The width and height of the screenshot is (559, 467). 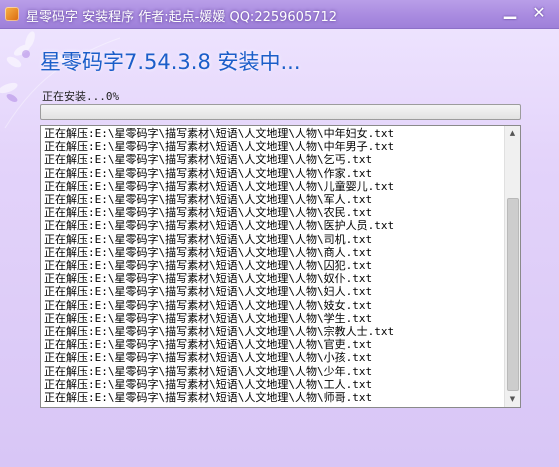 What do you see at coordinates (208, 213) in the screenshot?
I see `log-line: 正在解压:E:\星零码字\描写素材\短语\人文地理\人物\农民.txt` at bounding box center [208, 213].